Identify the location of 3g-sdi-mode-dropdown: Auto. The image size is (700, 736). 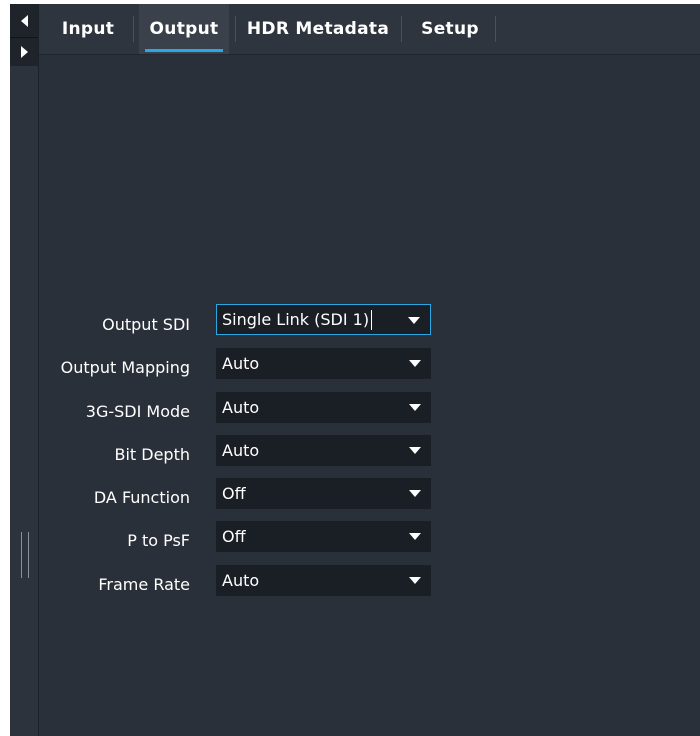
(323, 407).